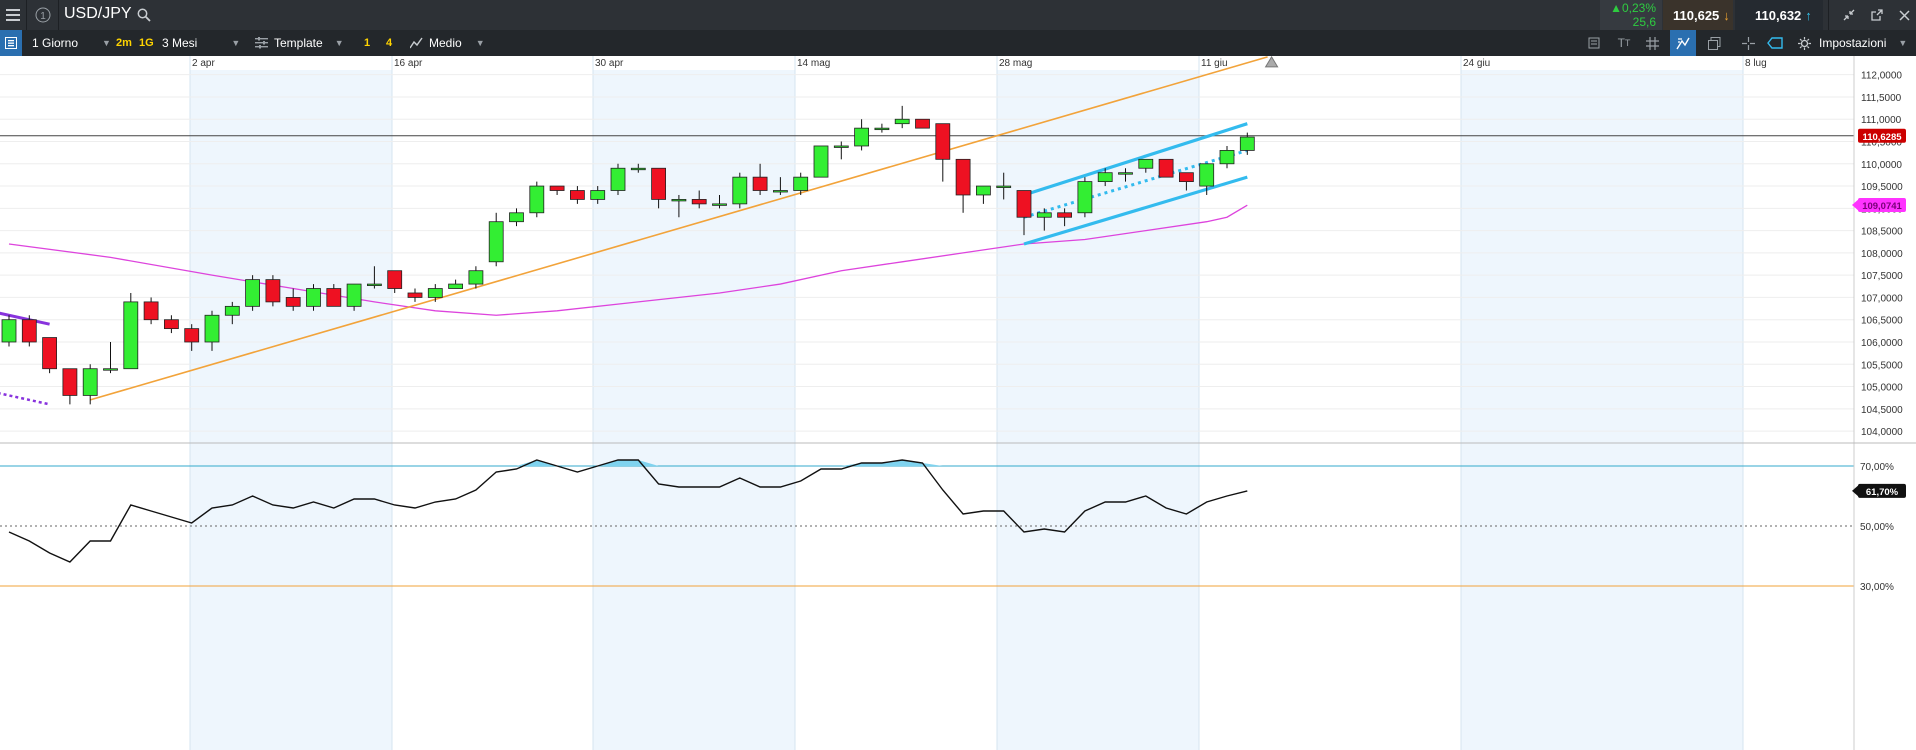 The width and height of the screenshot is (1916, 750). Describe the element at coordinates (408, 63) in the screenshot. I see `x-tick-label: 16 apr` at that location.